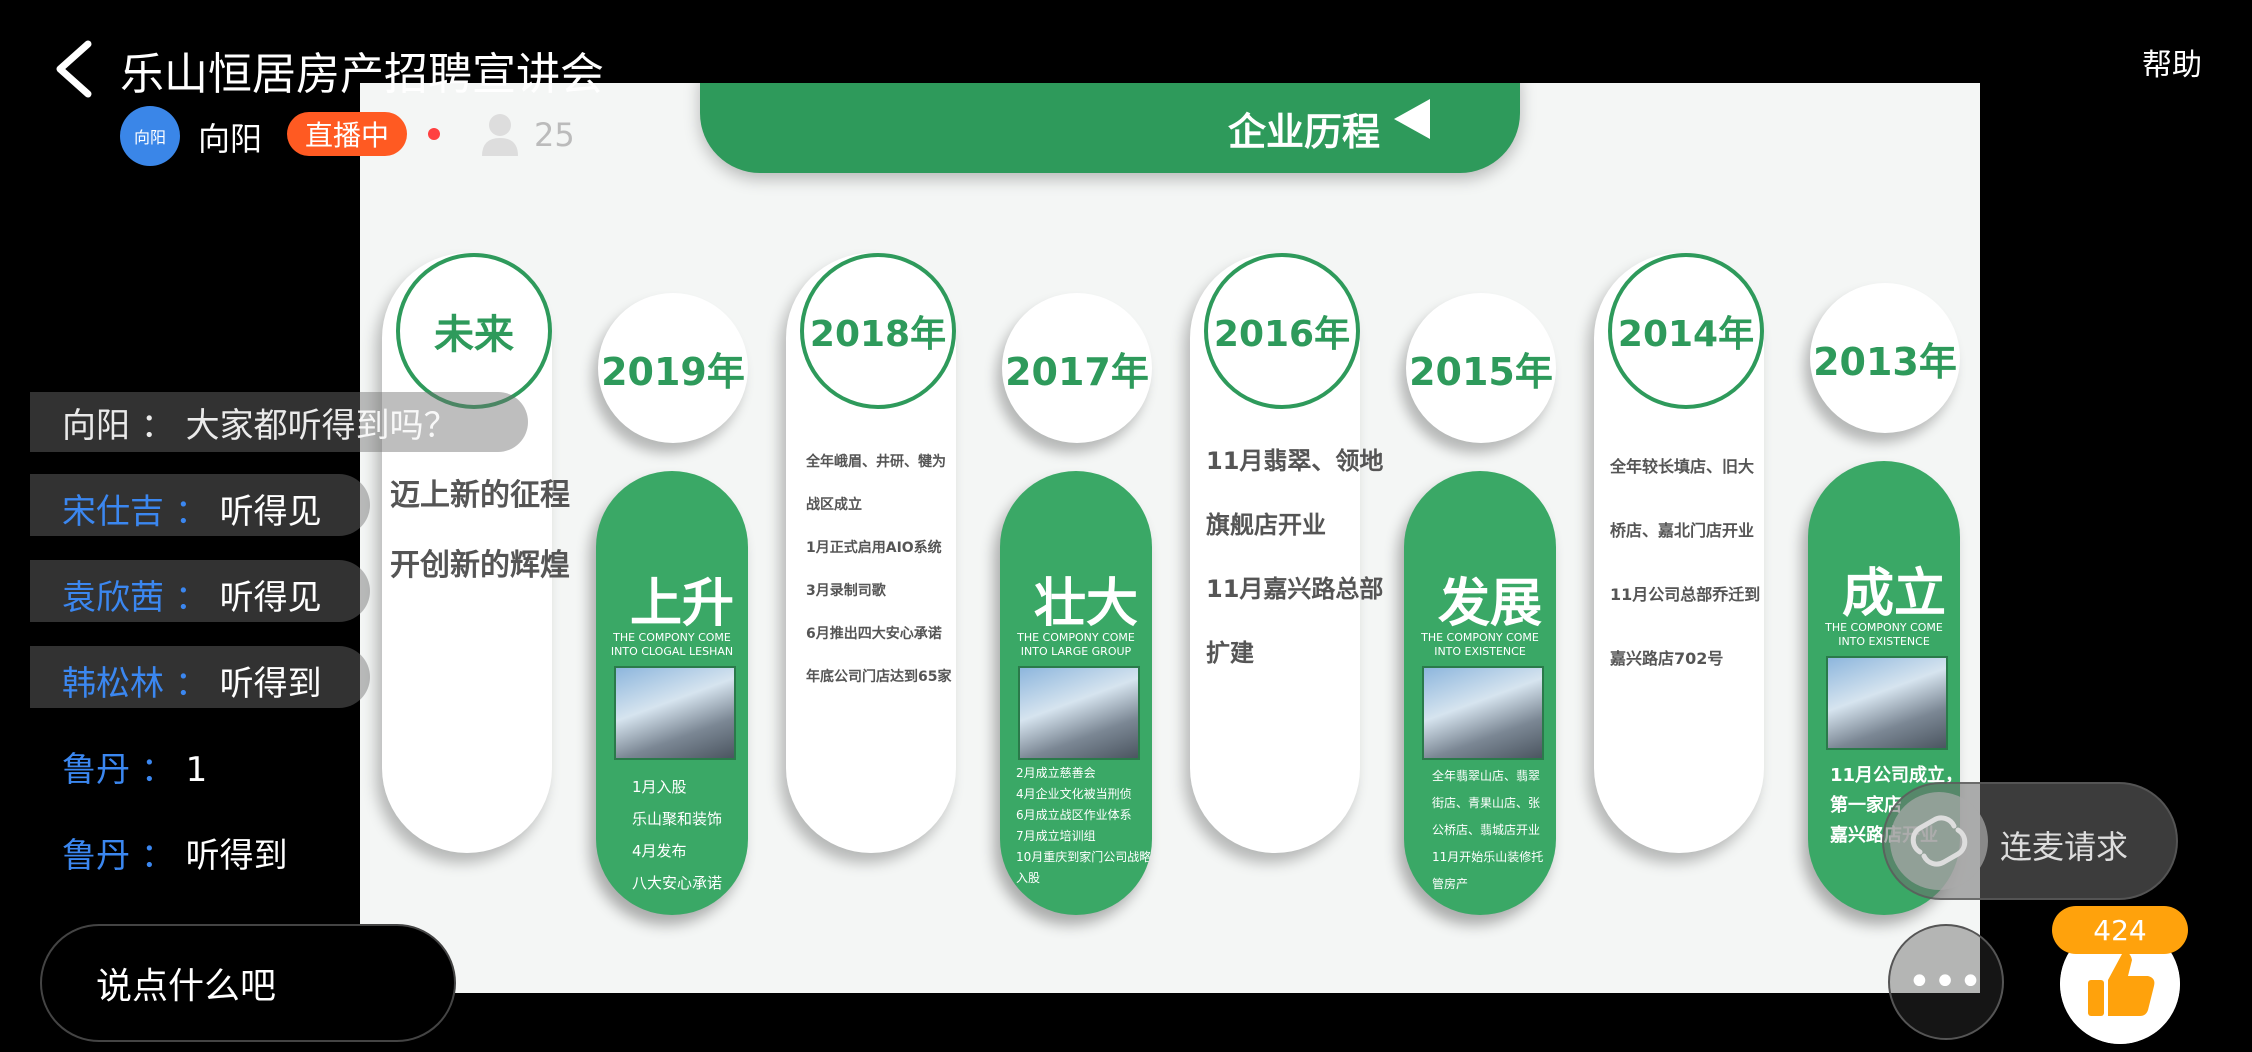 This screenshot has width=2252, height=1052. What do you see at coordinates (659, 851) in the screenshot?
I see `timeline-line: 4月发布` at bounding box center [659, 851].